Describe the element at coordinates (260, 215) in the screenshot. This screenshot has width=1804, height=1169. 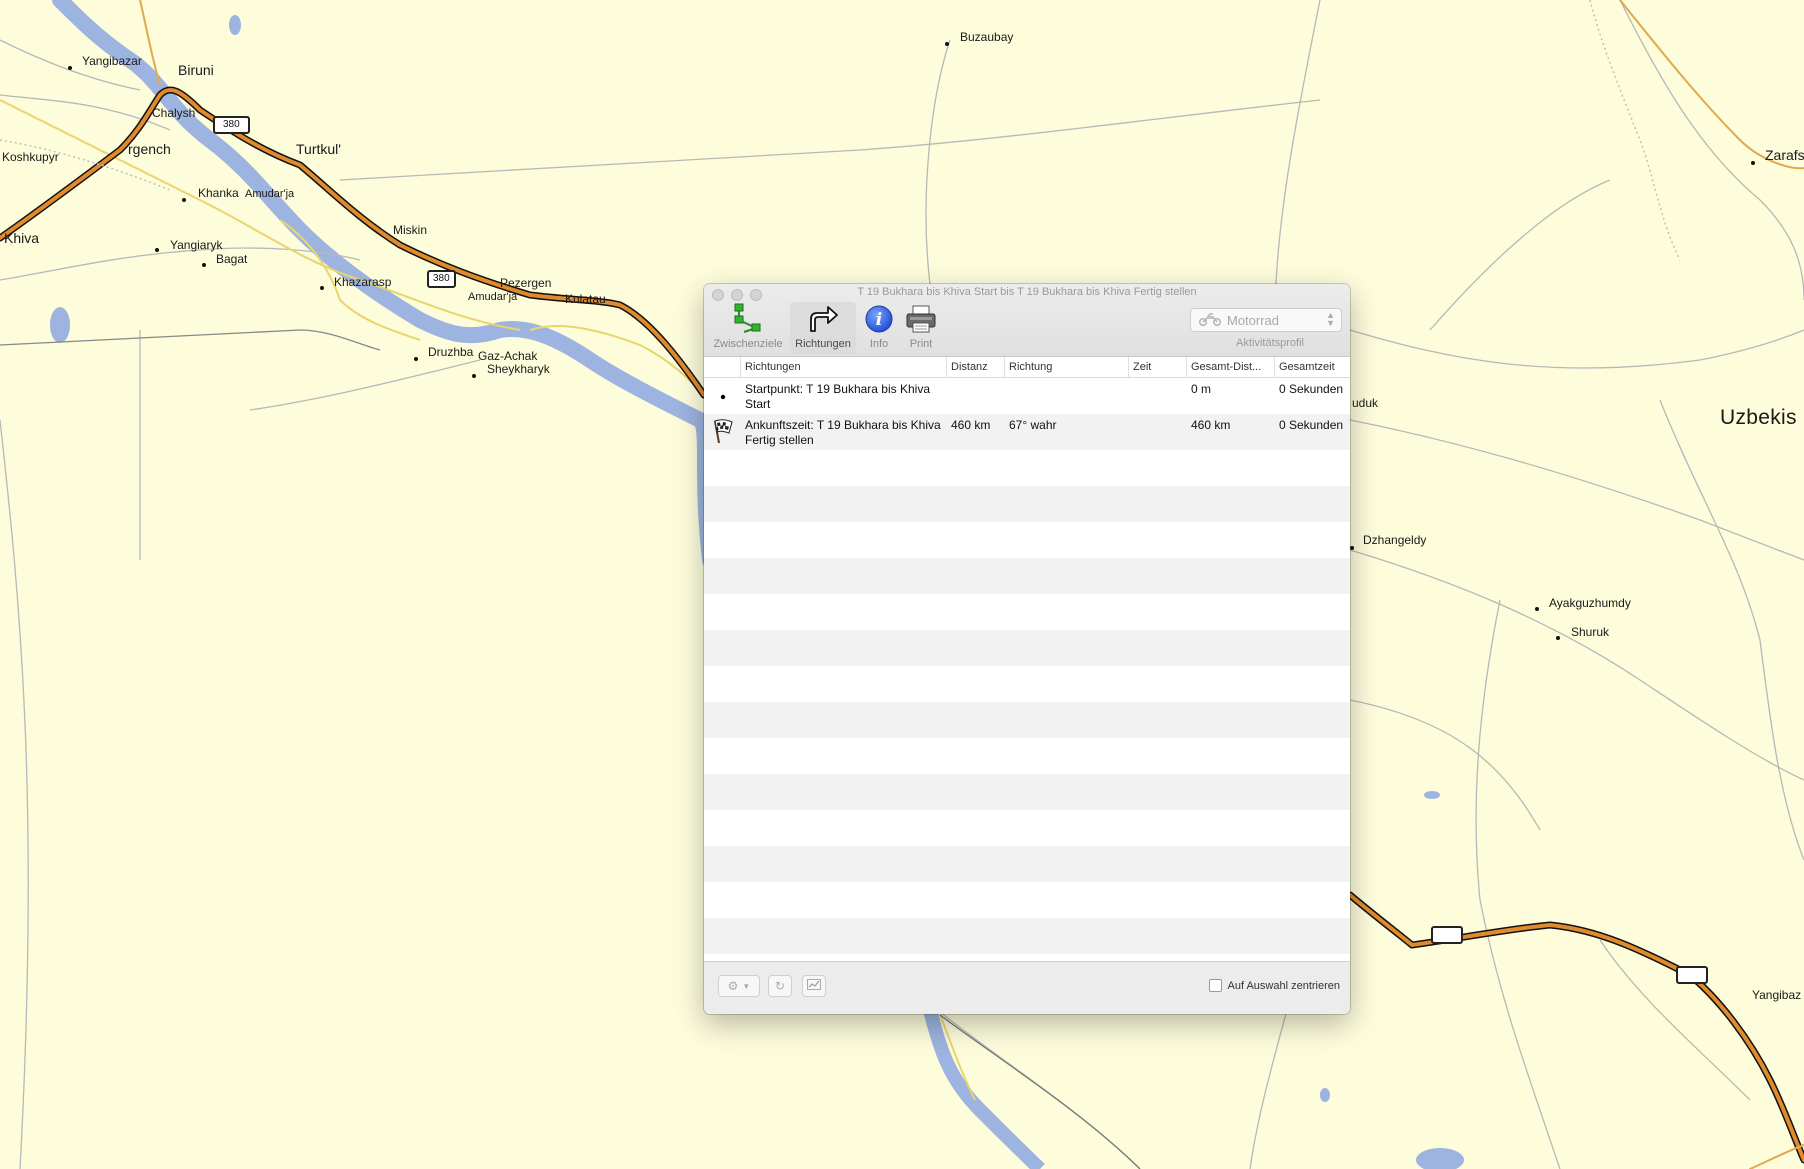
I see `secondary-road` at that location.